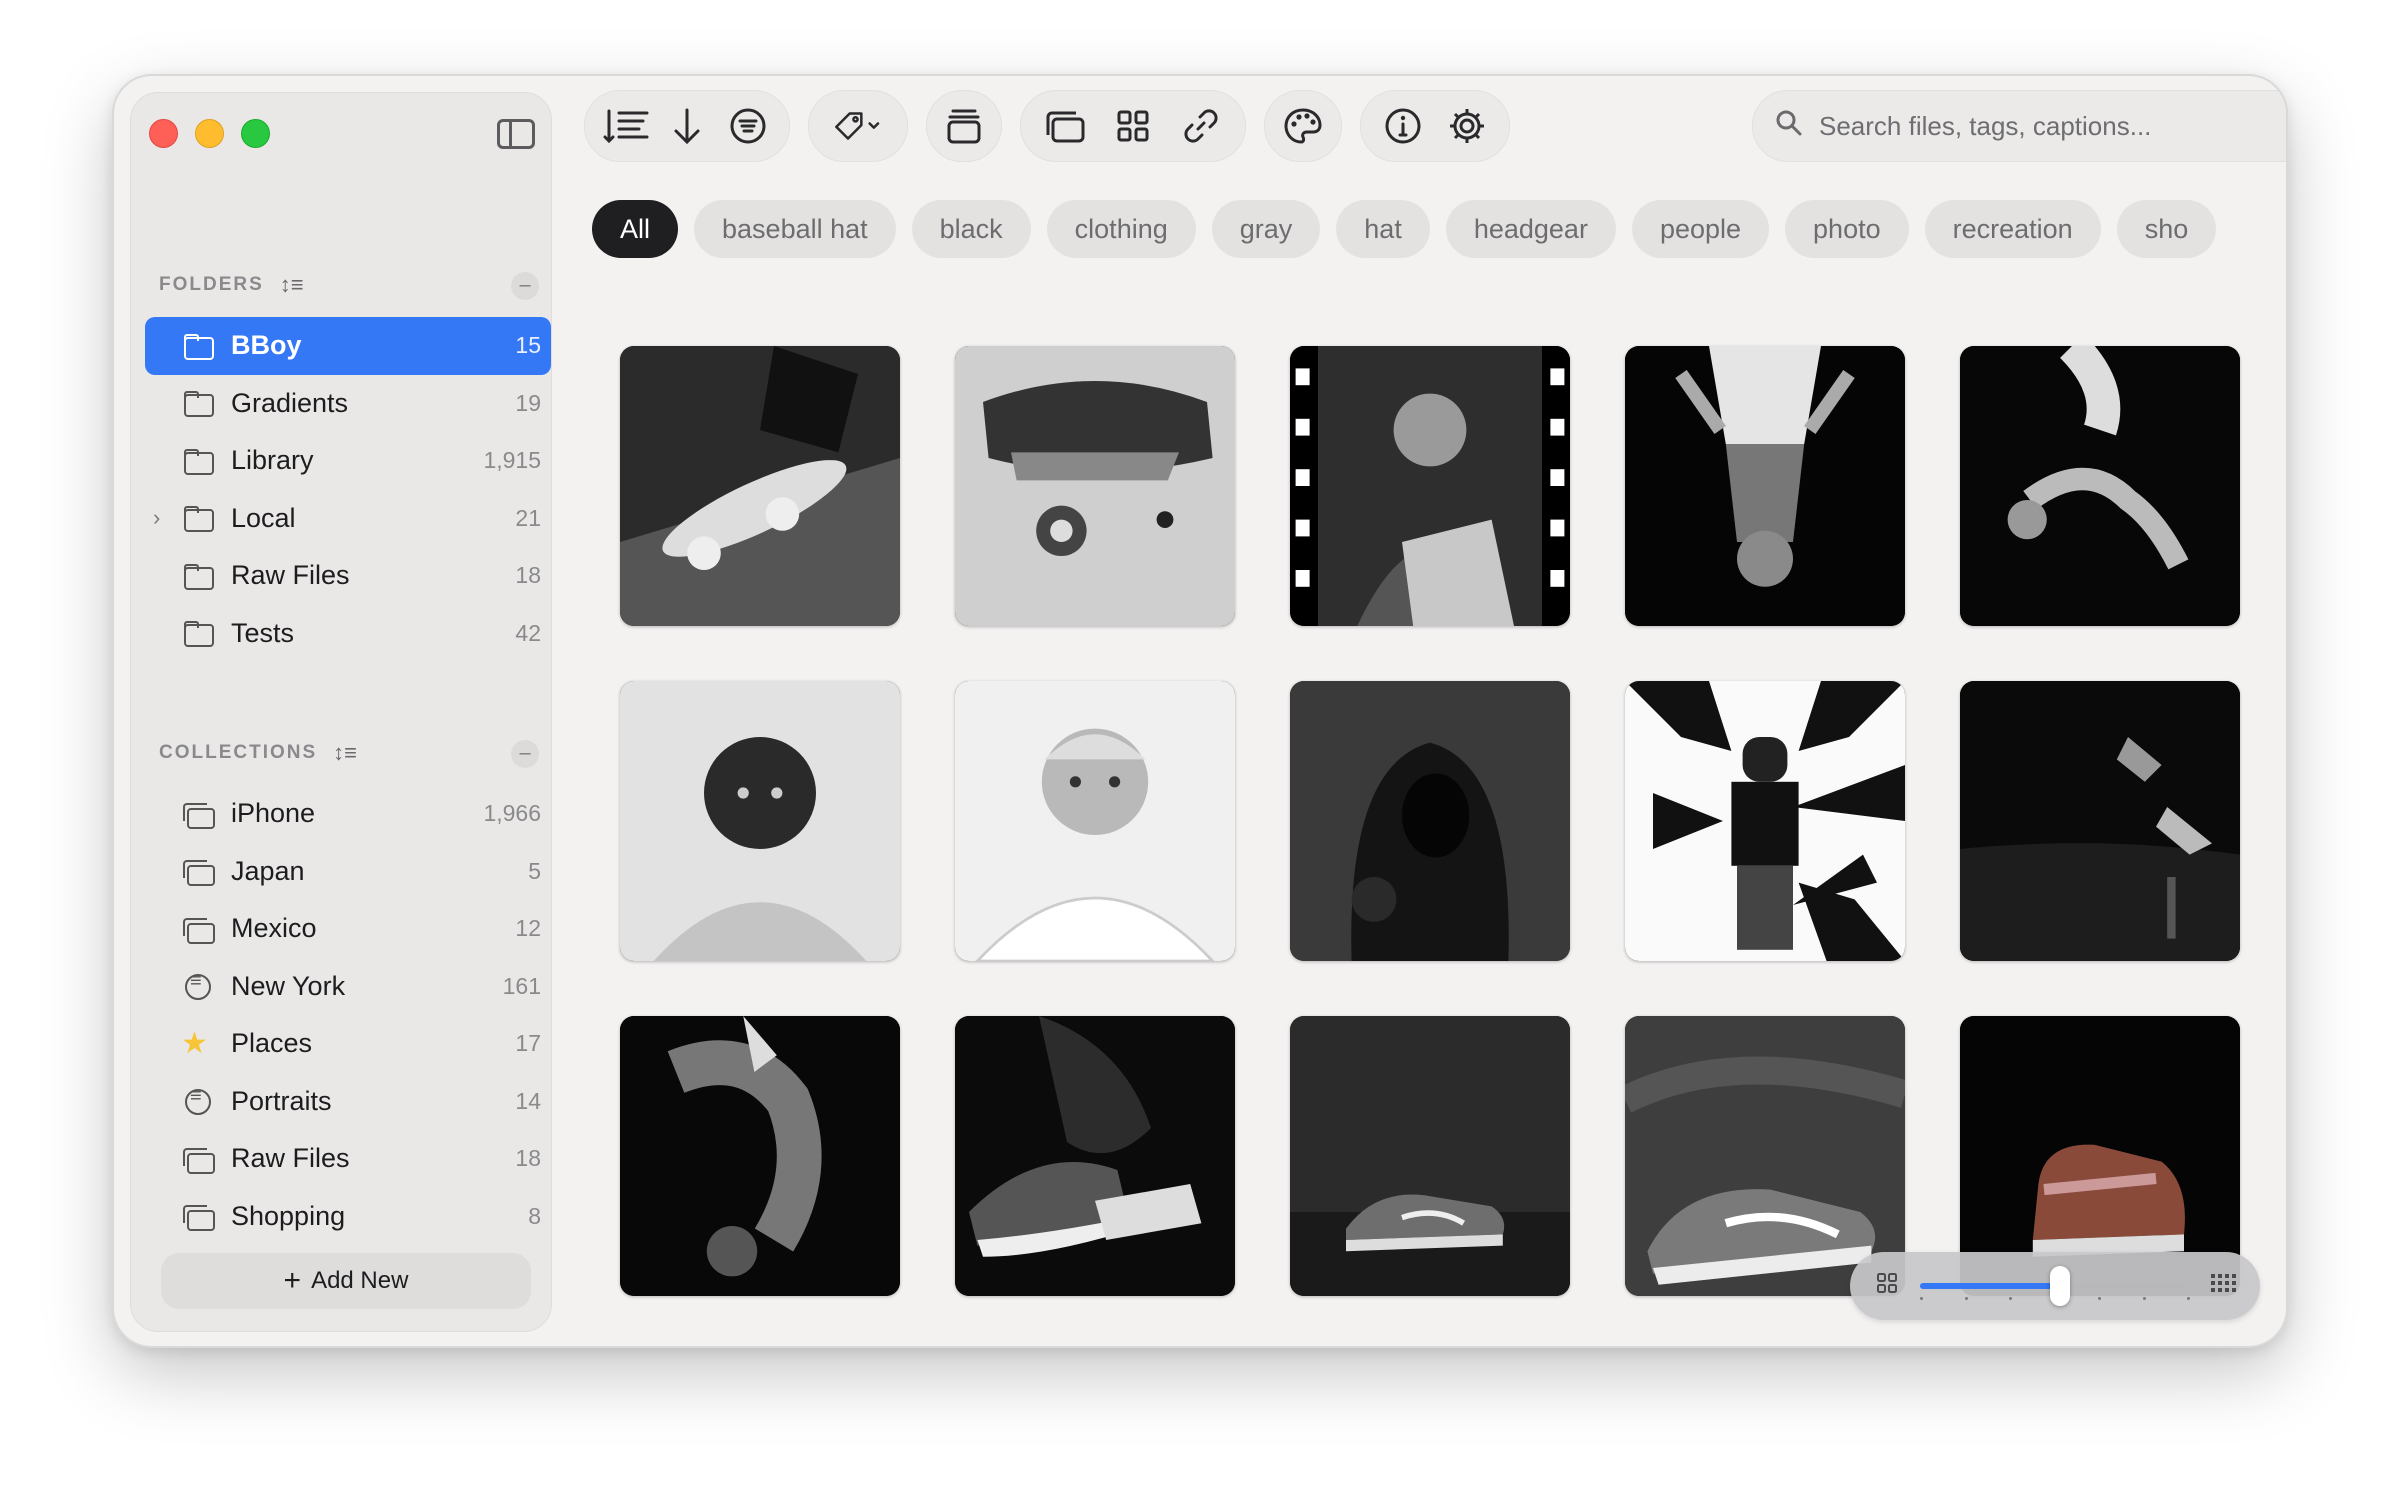 This screenshot has height=1495, width=2400. I want to click on dense-grid-icon, so click(2223, 1286).